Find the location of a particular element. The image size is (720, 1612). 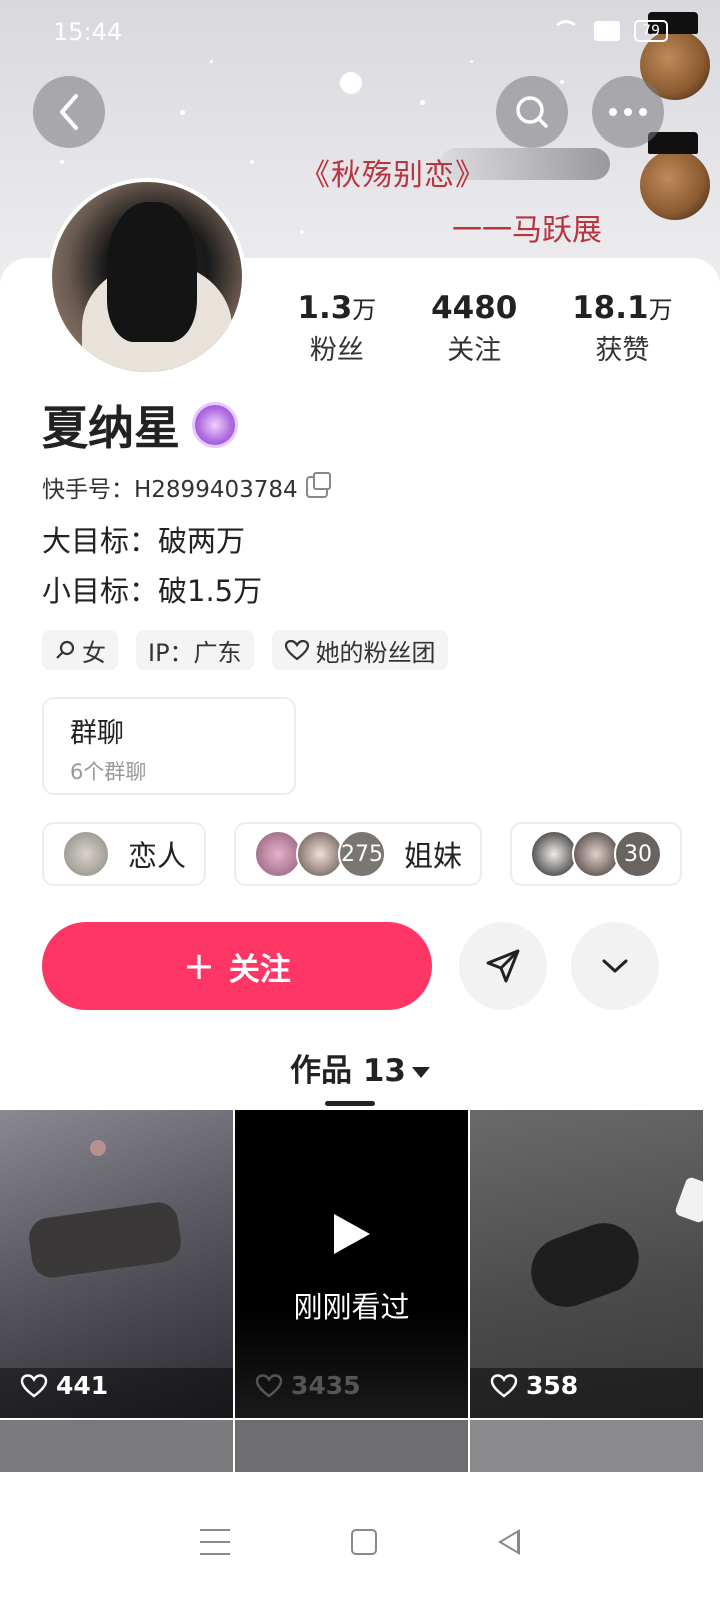

plus-icon: + is located at coordinates (199, 966).